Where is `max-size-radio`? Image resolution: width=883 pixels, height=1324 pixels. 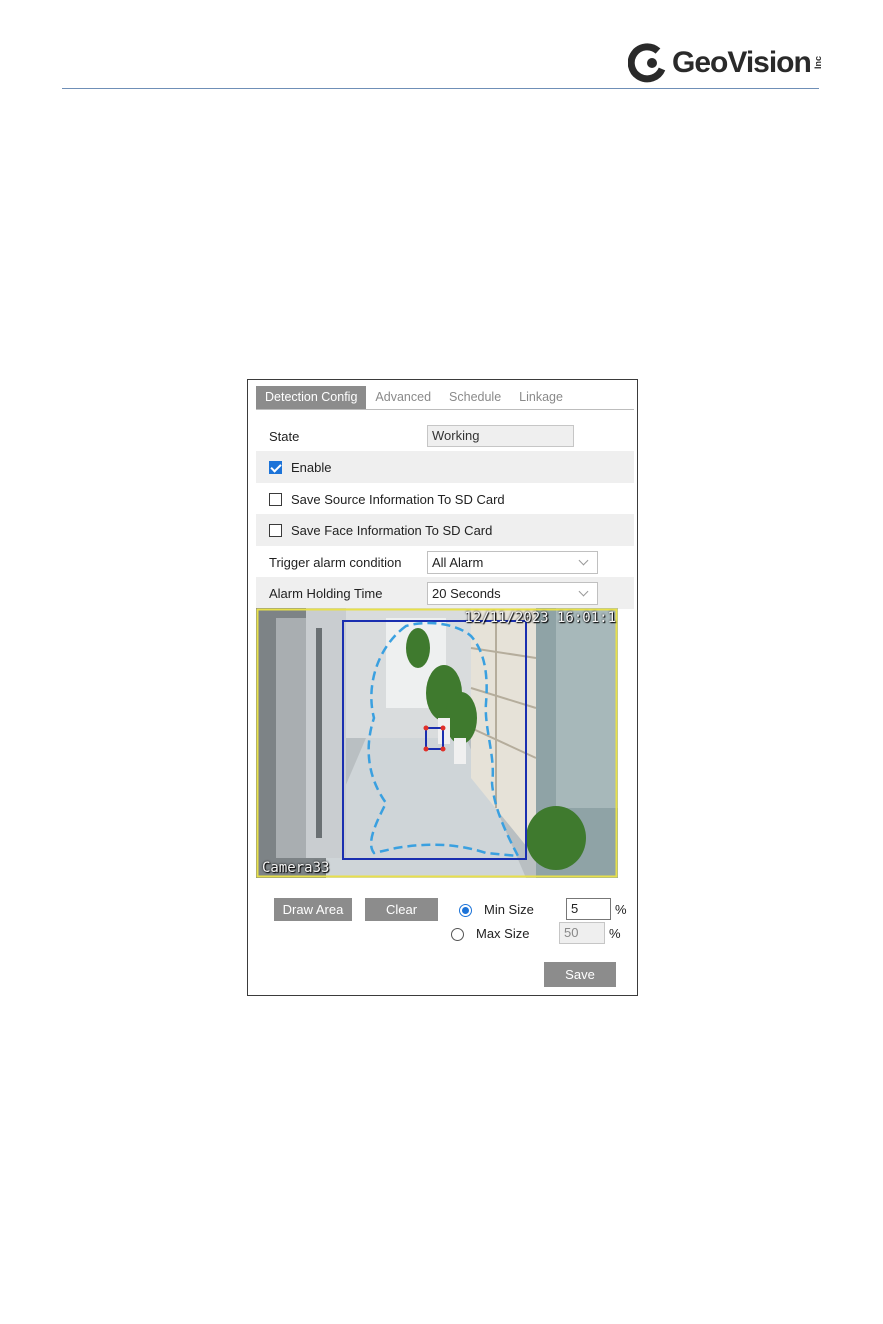 max-size-radio is located at coordinates (457, 934).